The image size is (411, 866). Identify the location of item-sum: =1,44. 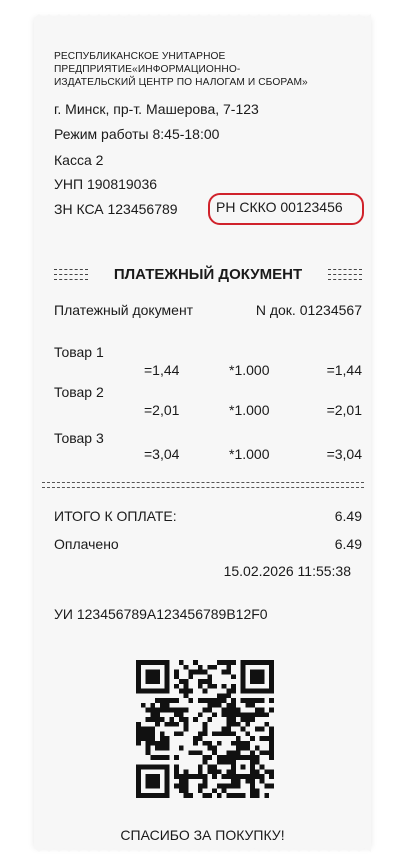
(344, 370).